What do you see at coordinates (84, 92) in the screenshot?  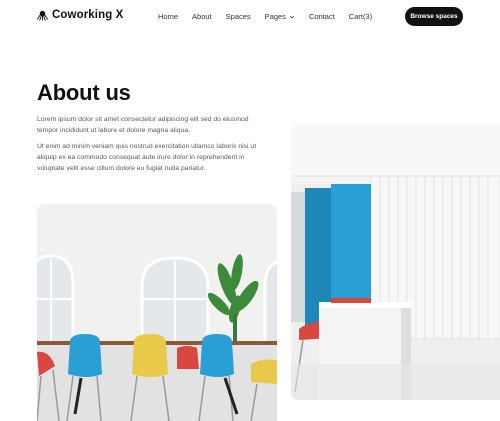 I see `page-title: About us` at bounding box center [84, 92].